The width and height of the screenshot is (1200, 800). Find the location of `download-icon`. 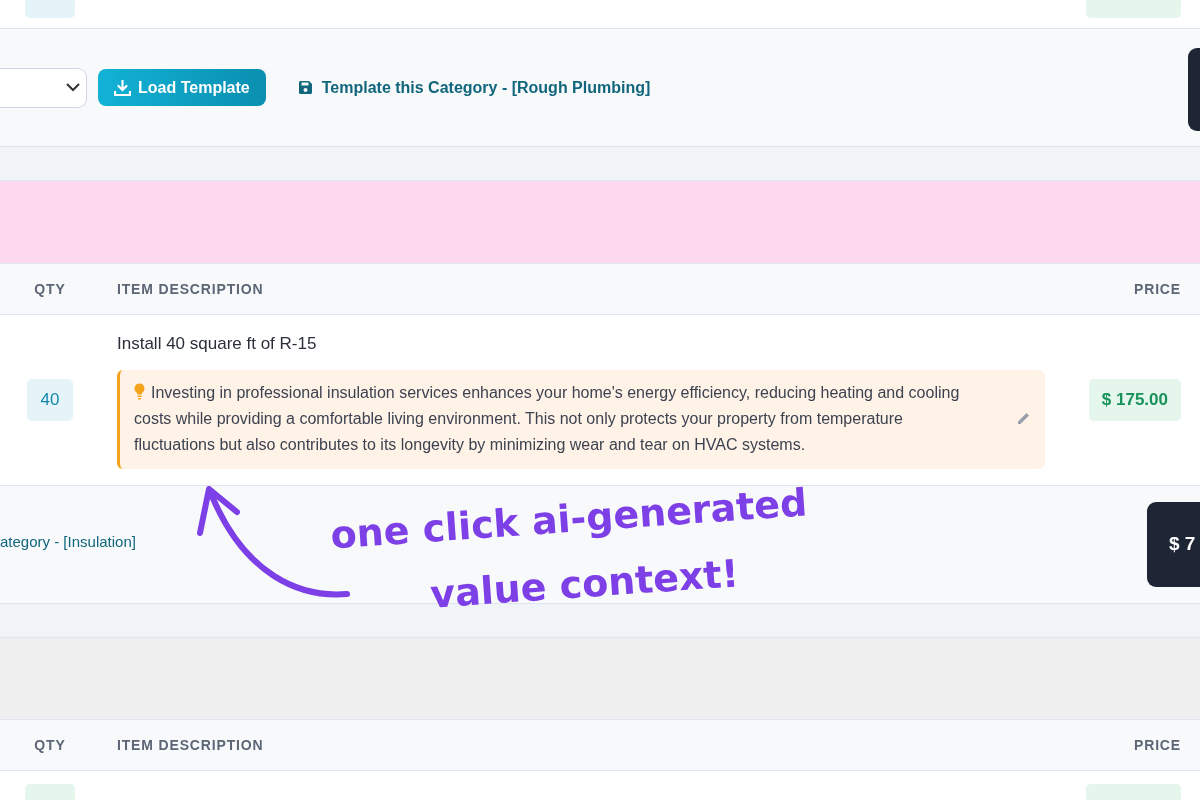

download-icon is located at coordinates (122, 87).